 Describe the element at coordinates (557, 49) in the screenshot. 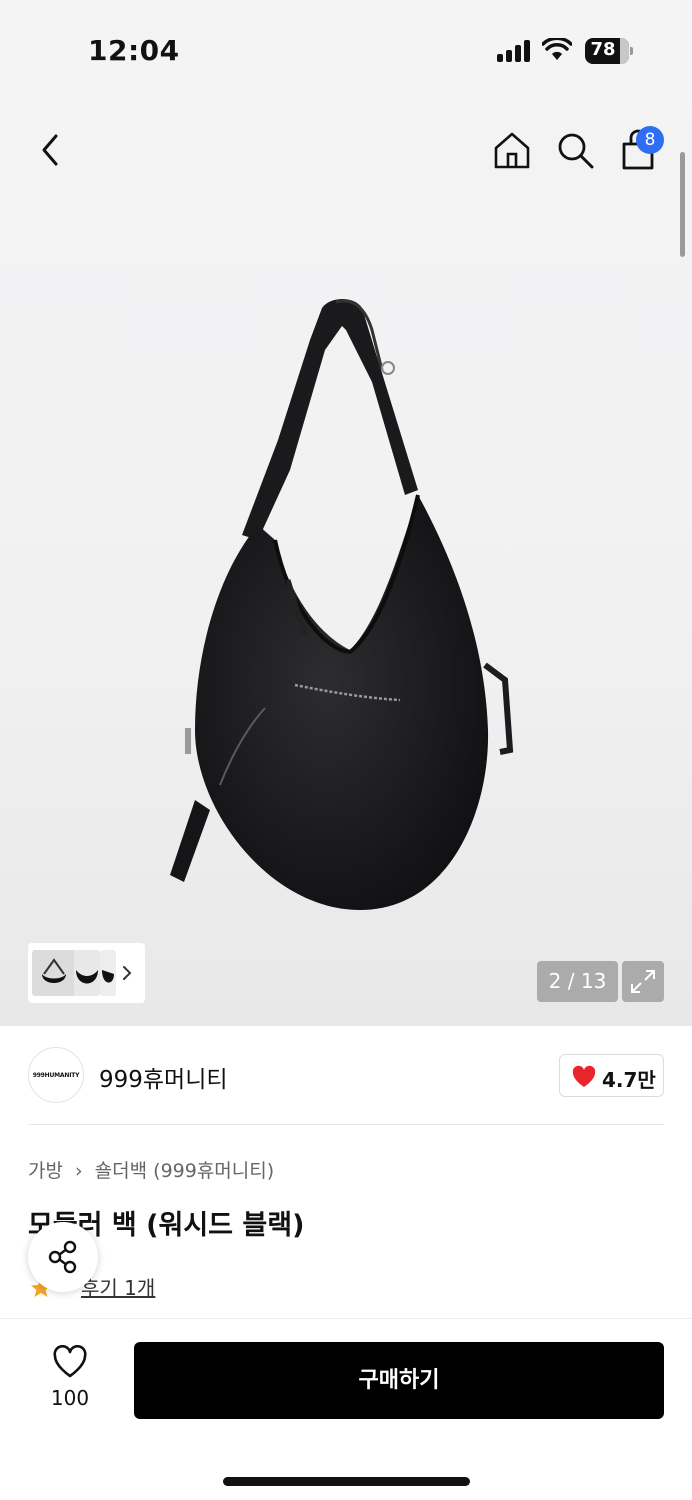

I see `wifi-icon` at that location.